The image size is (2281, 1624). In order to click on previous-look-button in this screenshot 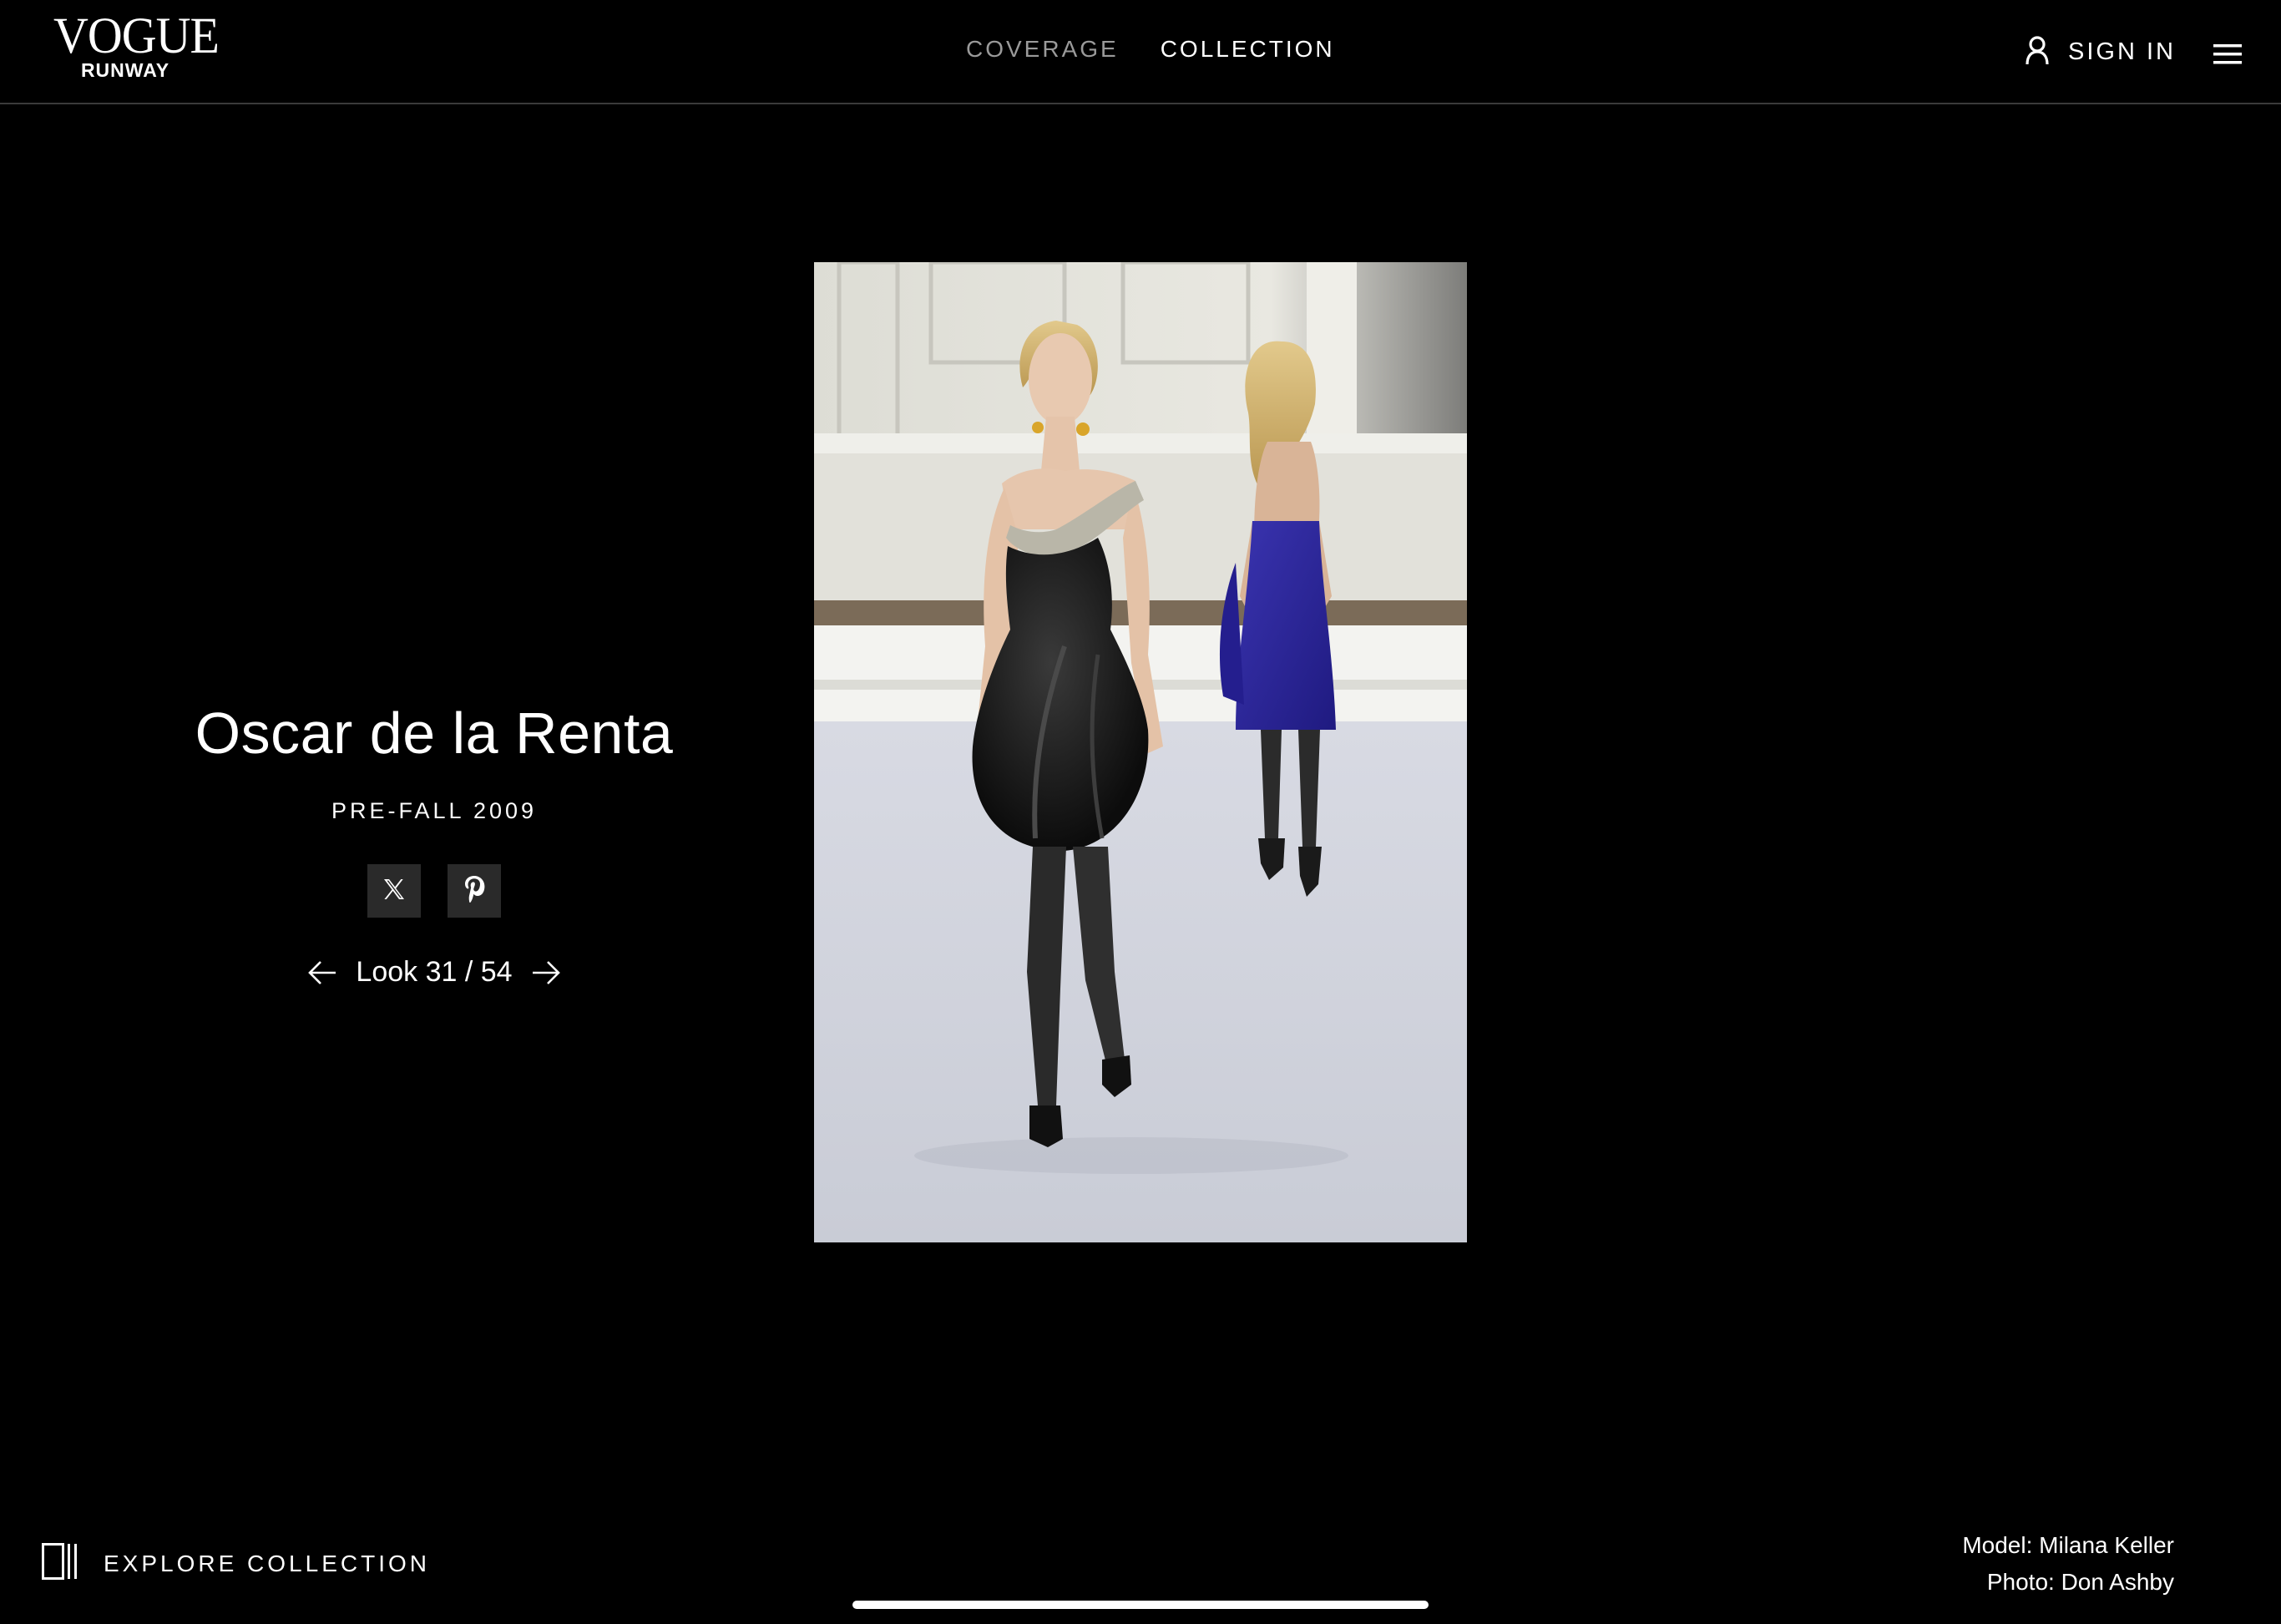, I will do `click(322, 973)`.